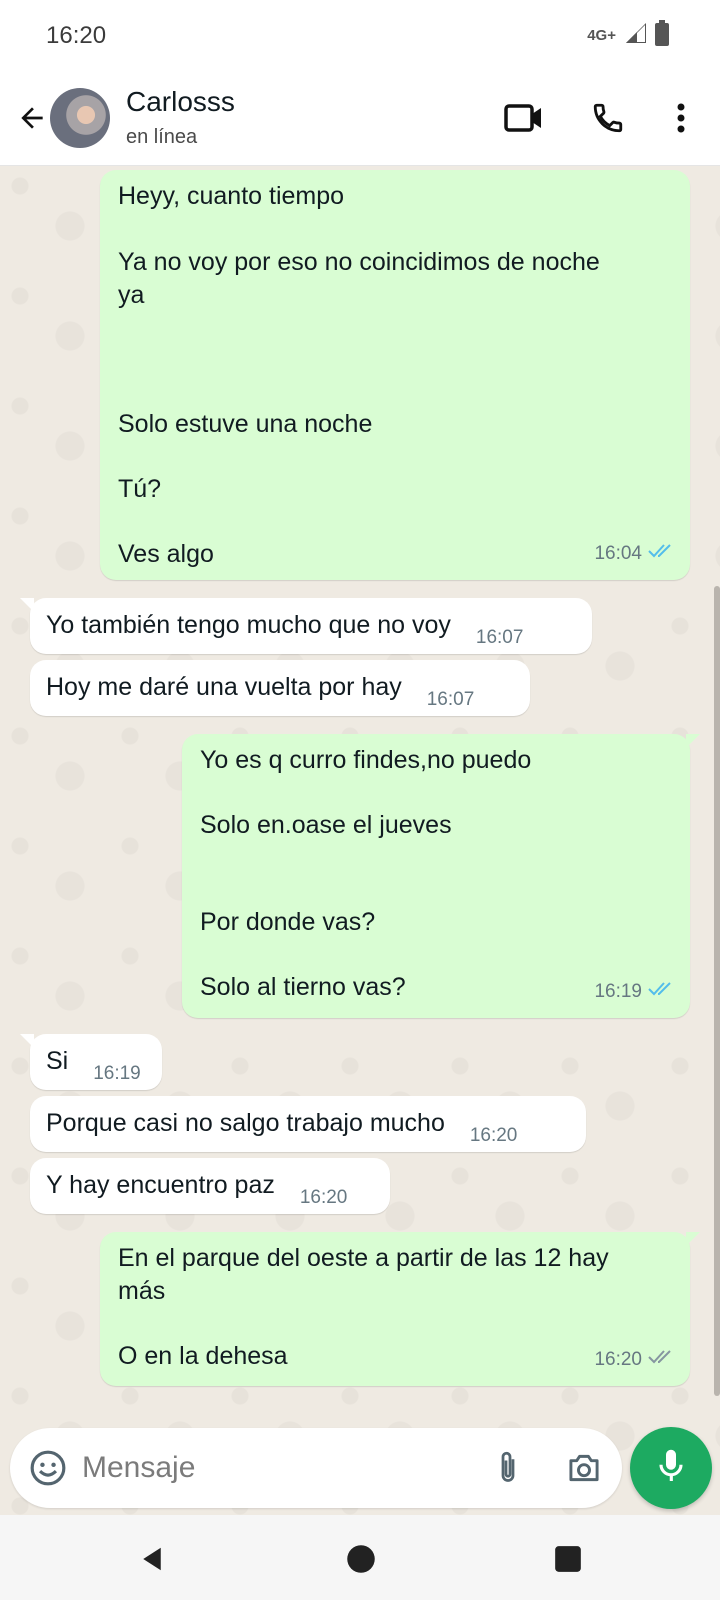 The width and height of the screenshot is (720, 1600). Describe the element at coordinates (131, 295) in the screenshot. I see `message-line: ya` at that location.